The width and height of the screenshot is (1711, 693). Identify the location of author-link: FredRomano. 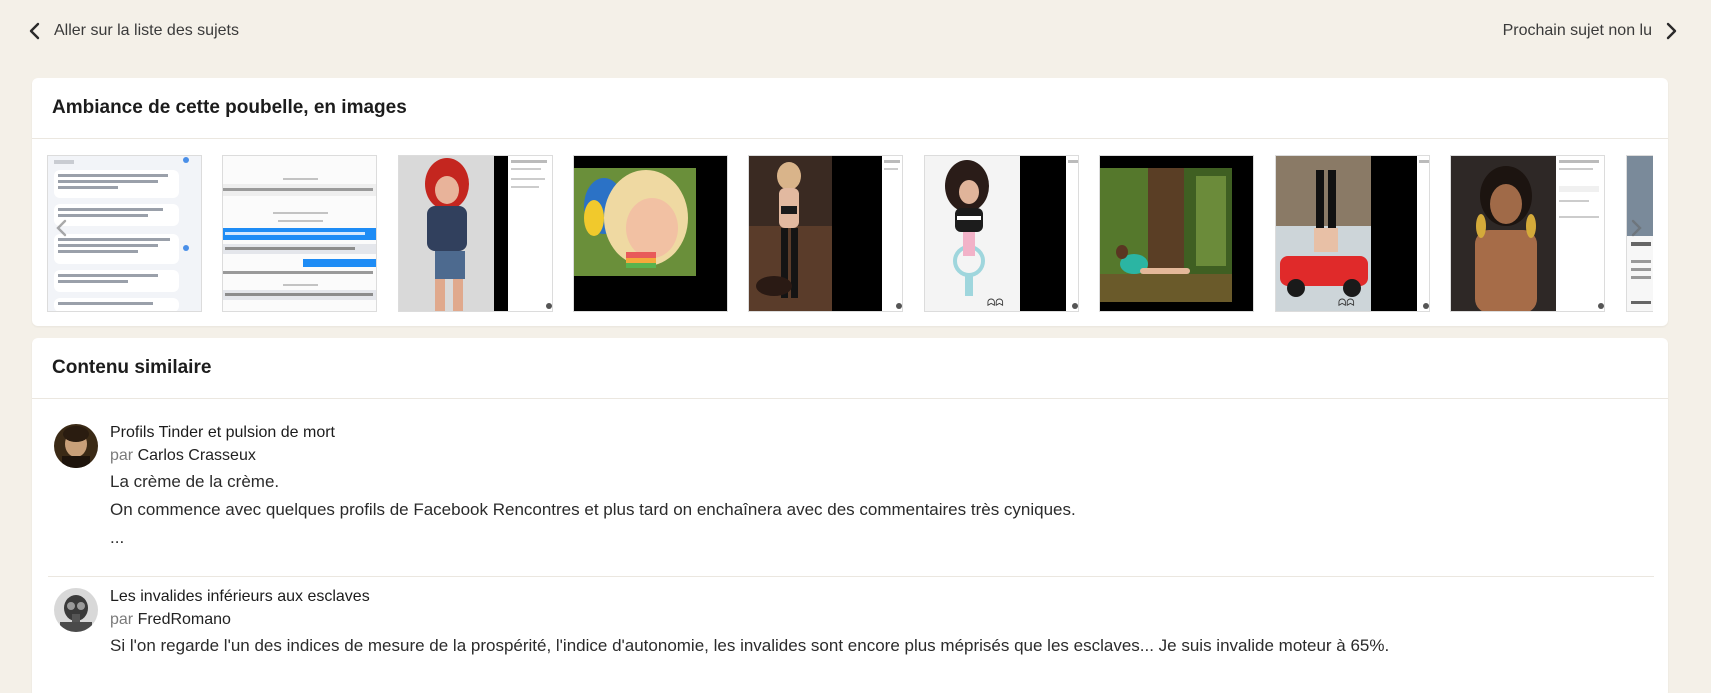
(184, 619).